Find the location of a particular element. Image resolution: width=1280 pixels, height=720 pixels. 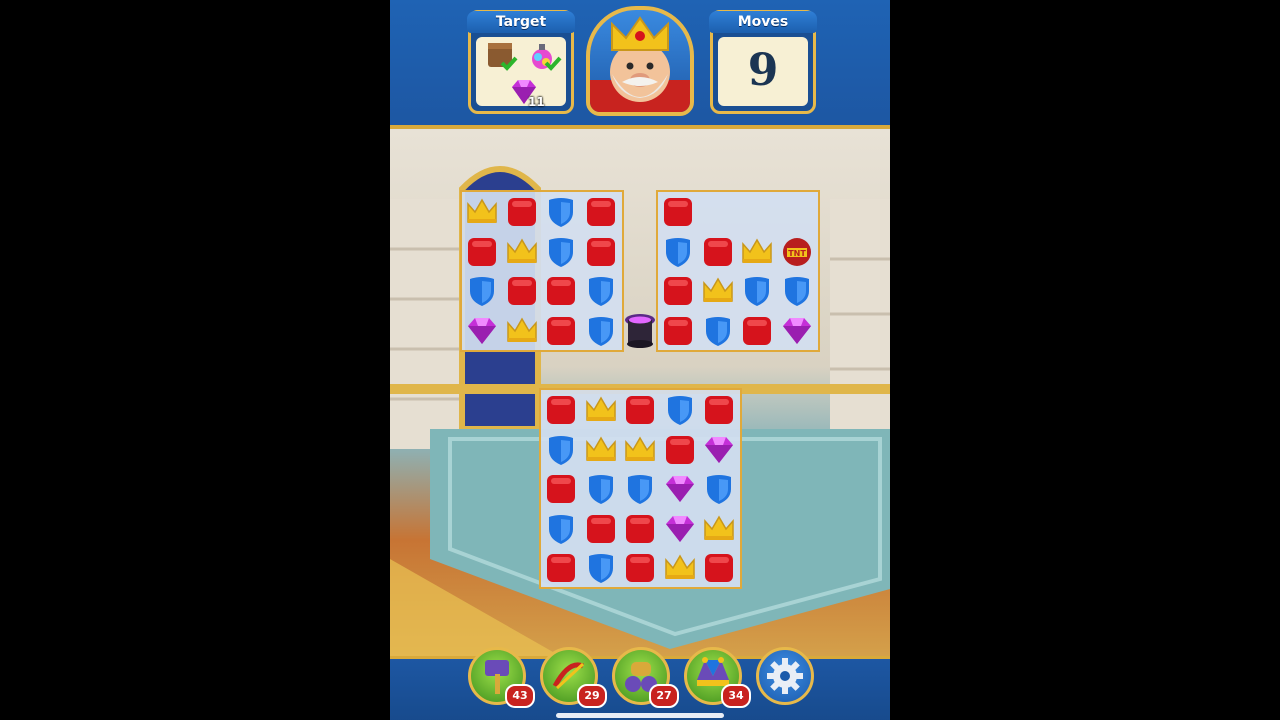

potion-icon is located at coordinates (547, 57).